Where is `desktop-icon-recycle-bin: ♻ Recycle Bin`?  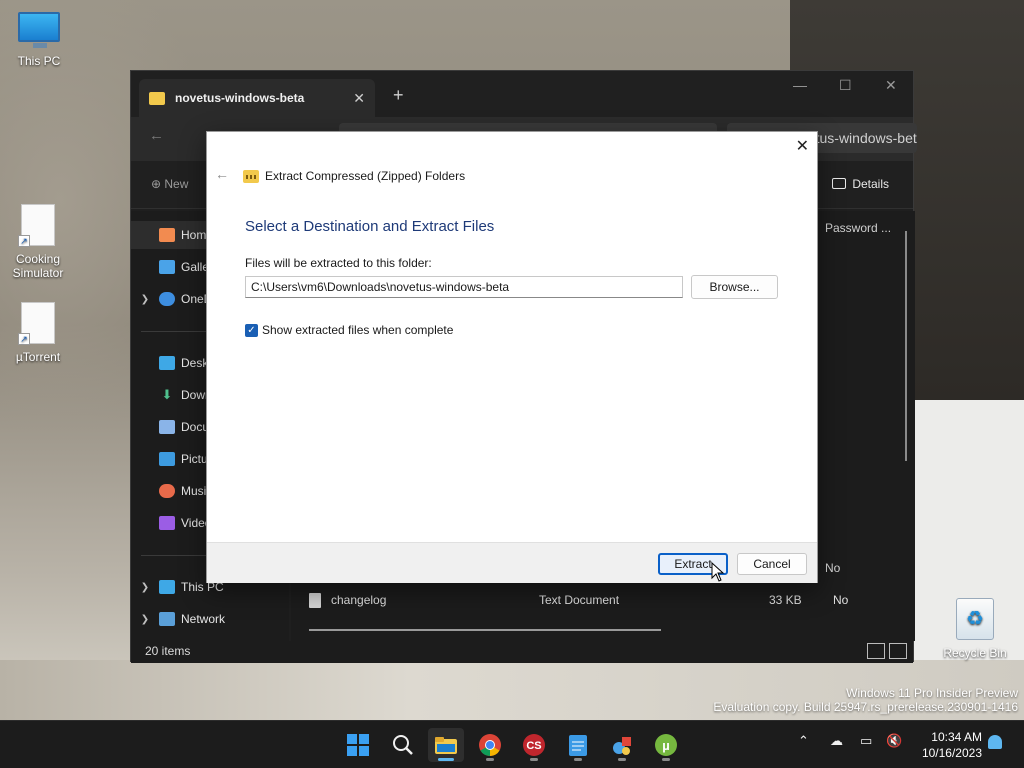
desktop-icon-recycle-bin: ♻ Recycle Bin is located at coordinates (975, 629).